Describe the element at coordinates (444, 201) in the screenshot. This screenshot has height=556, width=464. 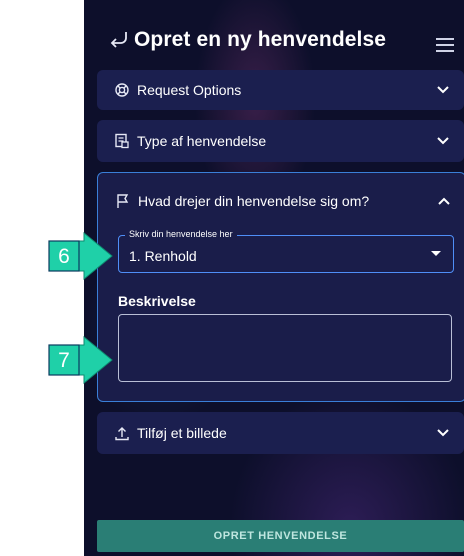
I see `chevron-up-icon` at that location.